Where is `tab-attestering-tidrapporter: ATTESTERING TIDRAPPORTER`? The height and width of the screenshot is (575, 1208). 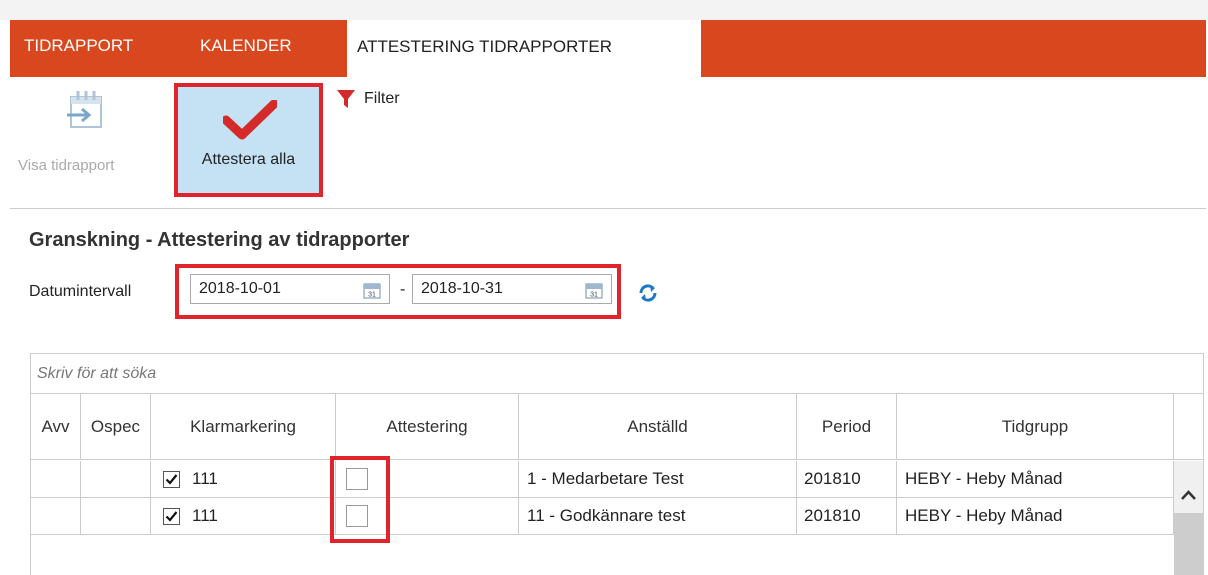
tab-attestering-tidrapporter: ATTESTERING TIDRAPPORTER is located at coordinates (524, 48).